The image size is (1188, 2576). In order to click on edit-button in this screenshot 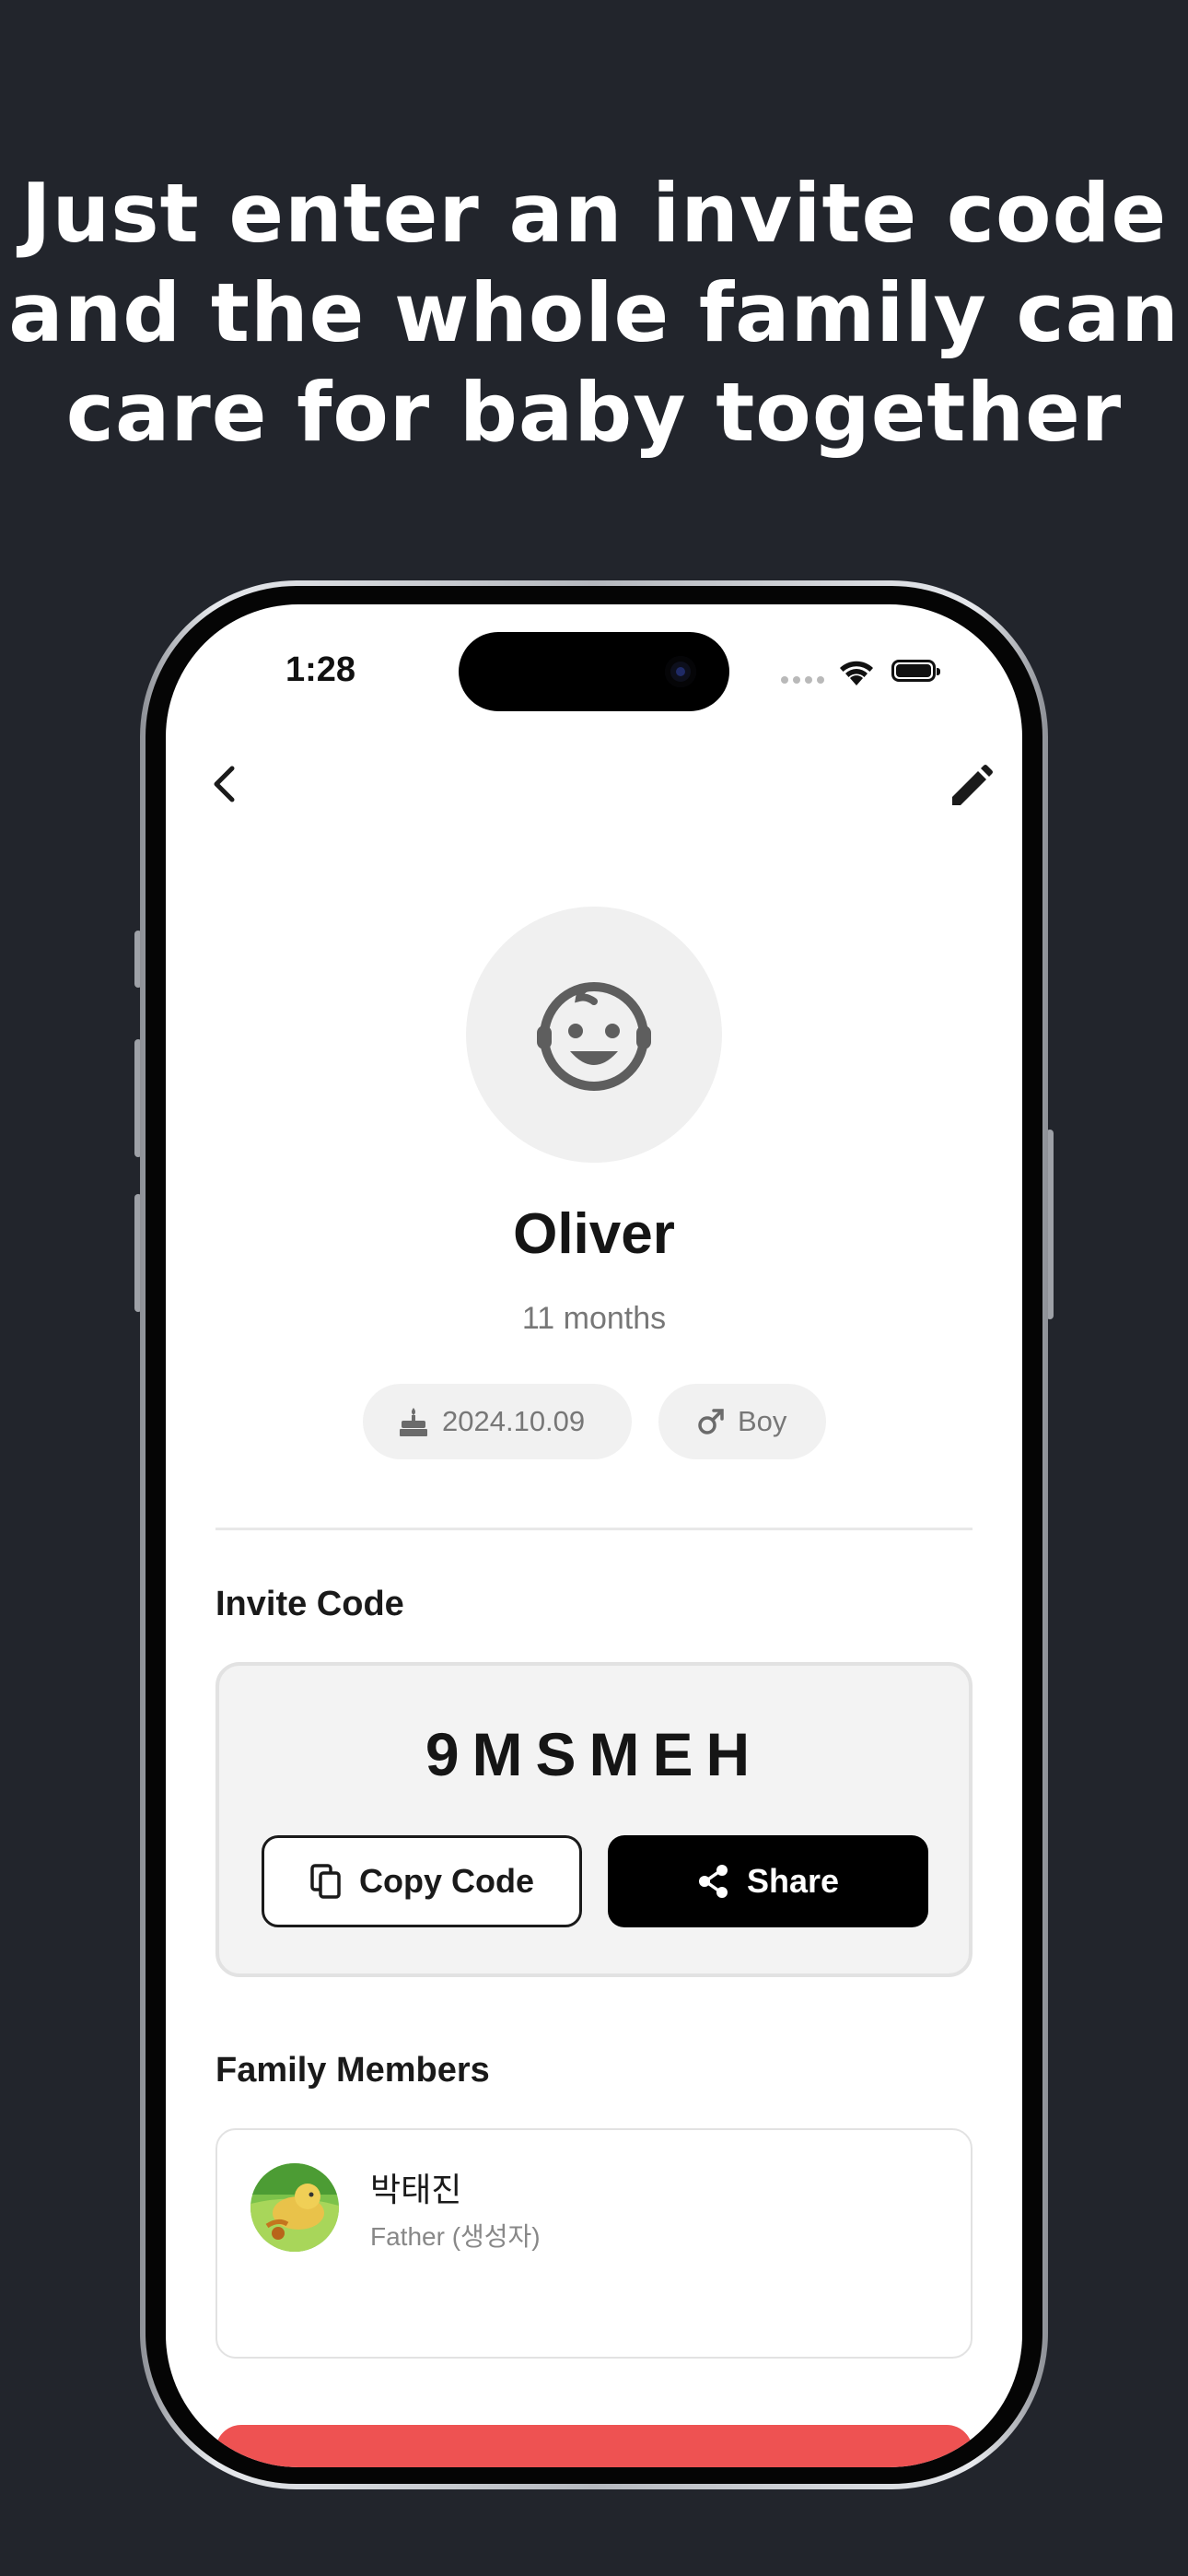, I will do `click(971, 787)`.